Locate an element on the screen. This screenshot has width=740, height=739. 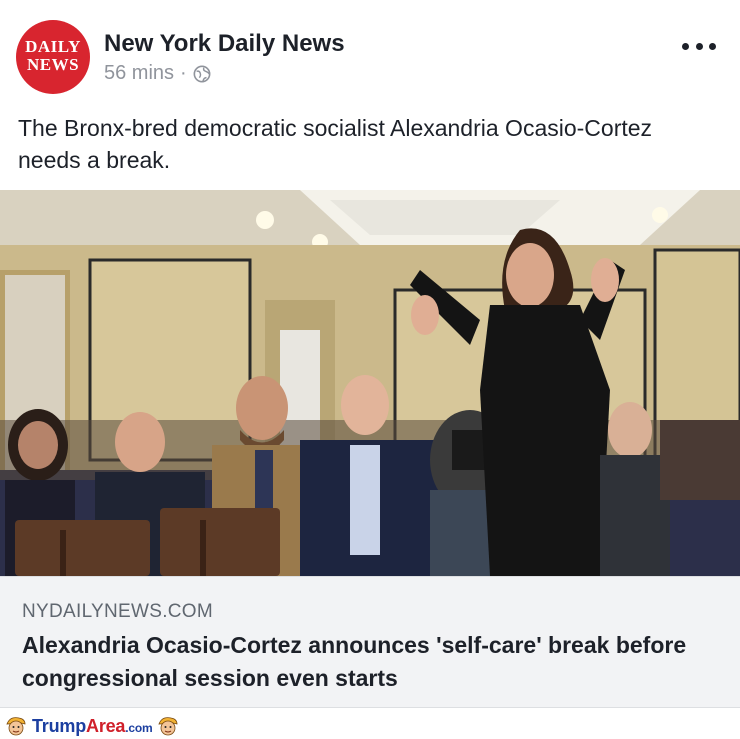
watermark-part2: Area is located at coordinates (106, 725).